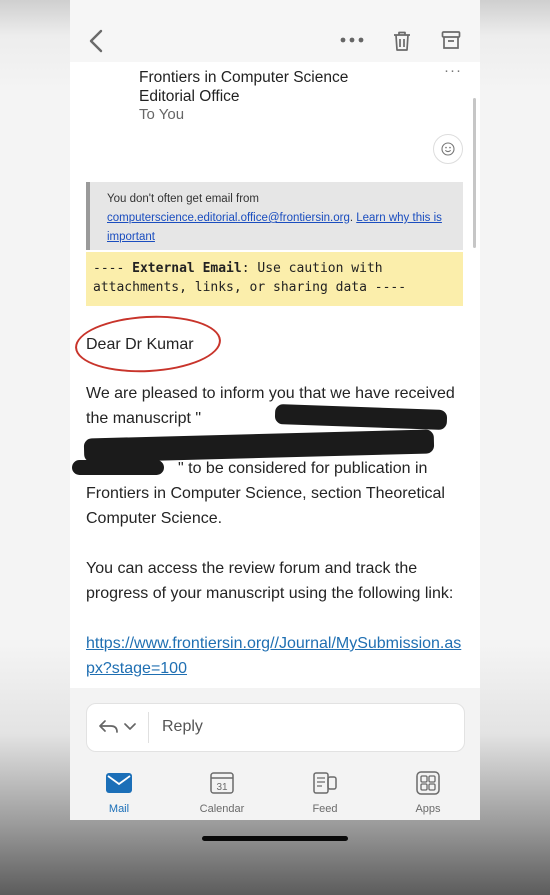  I want to click on calendar-icon: 31, so click(222, 783).